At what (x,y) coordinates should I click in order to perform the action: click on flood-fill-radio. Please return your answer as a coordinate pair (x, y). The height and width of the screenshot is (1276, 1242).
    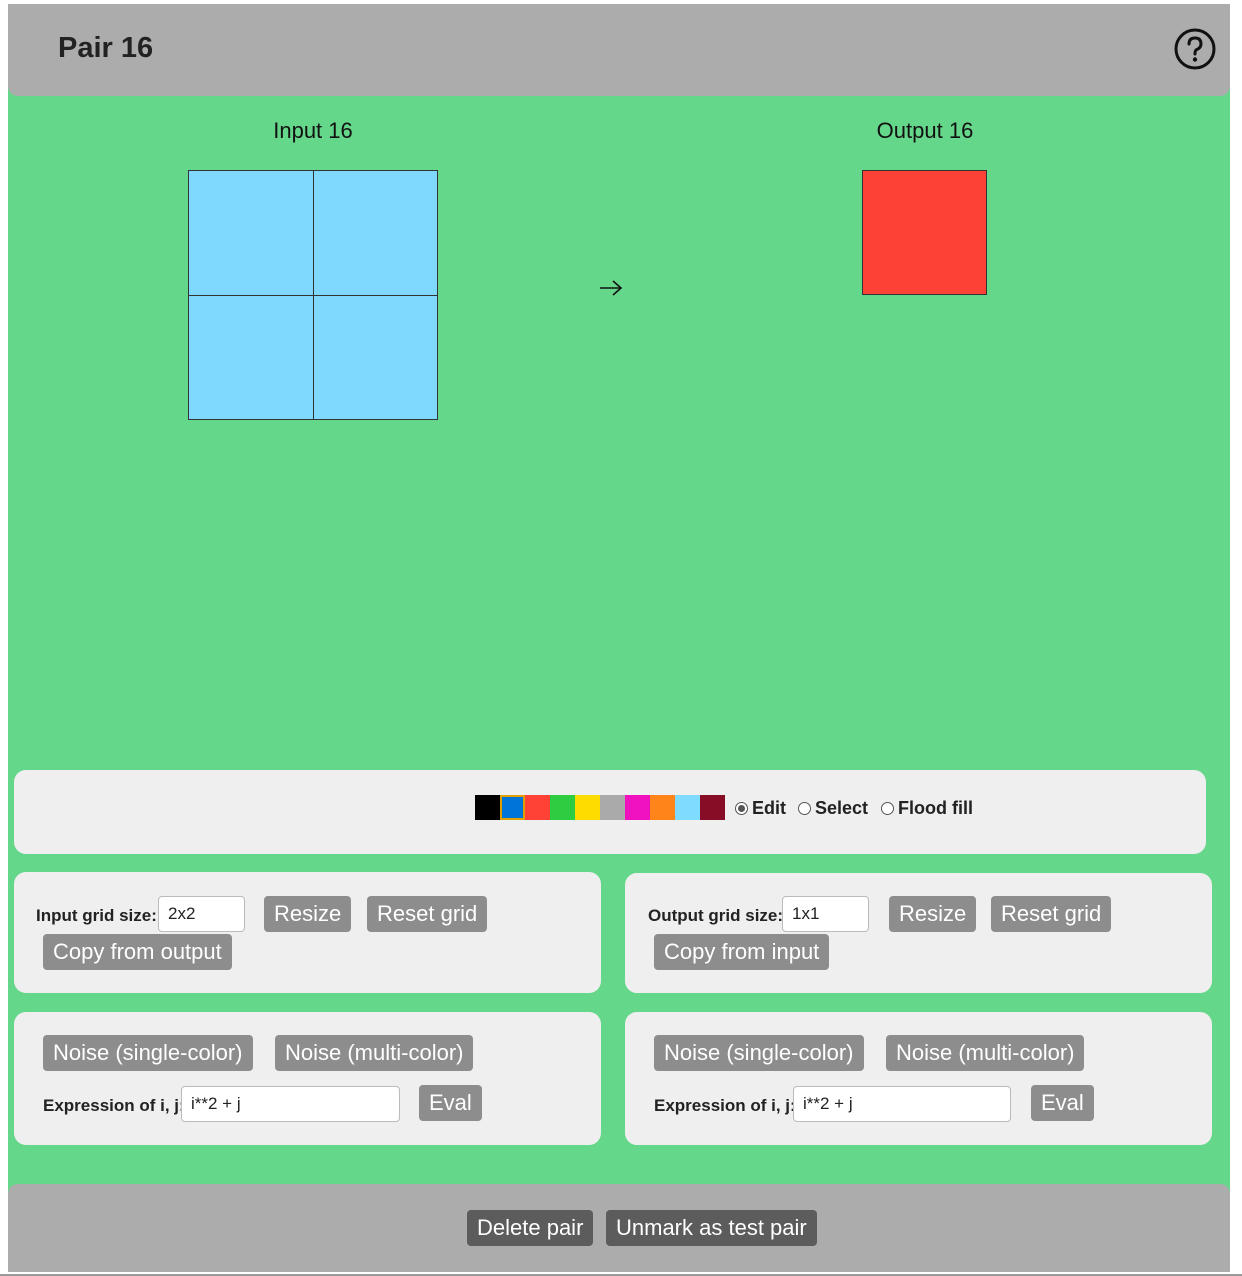
    Looking at the image, I should click on (887, 808).